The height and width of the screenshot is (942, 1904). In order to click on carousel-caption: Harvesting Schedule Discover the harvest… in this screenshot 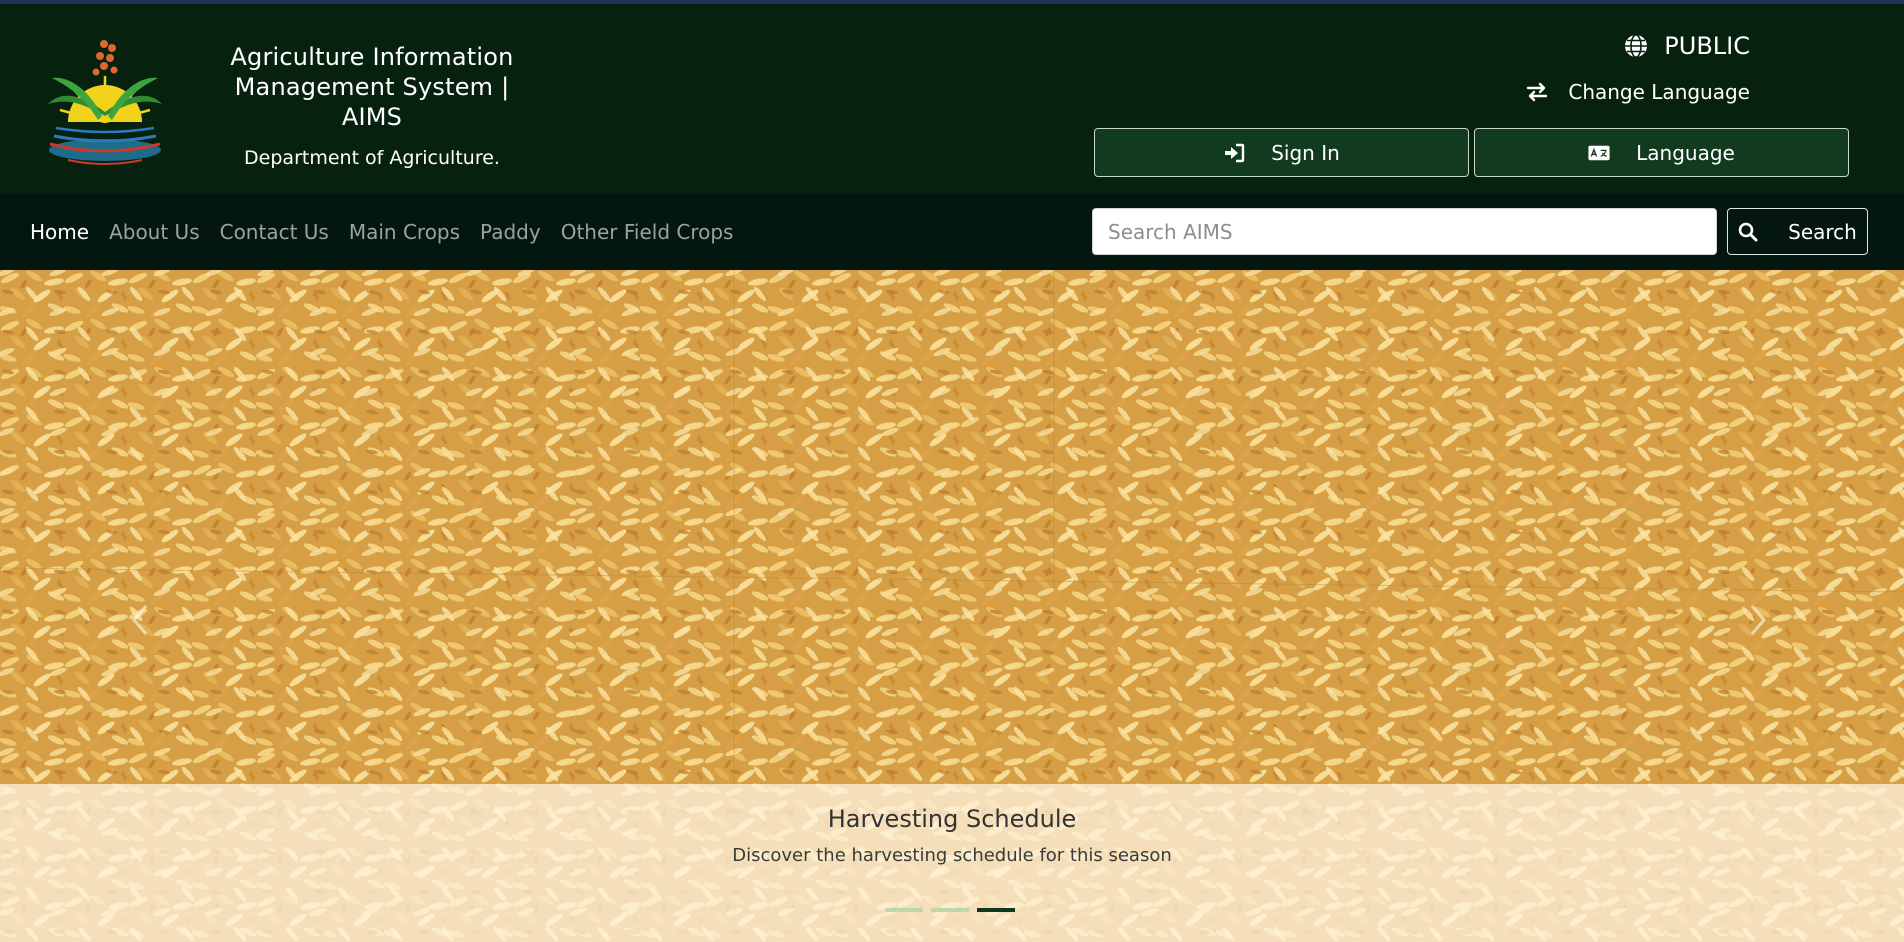, I will do `click(952, 836)`.